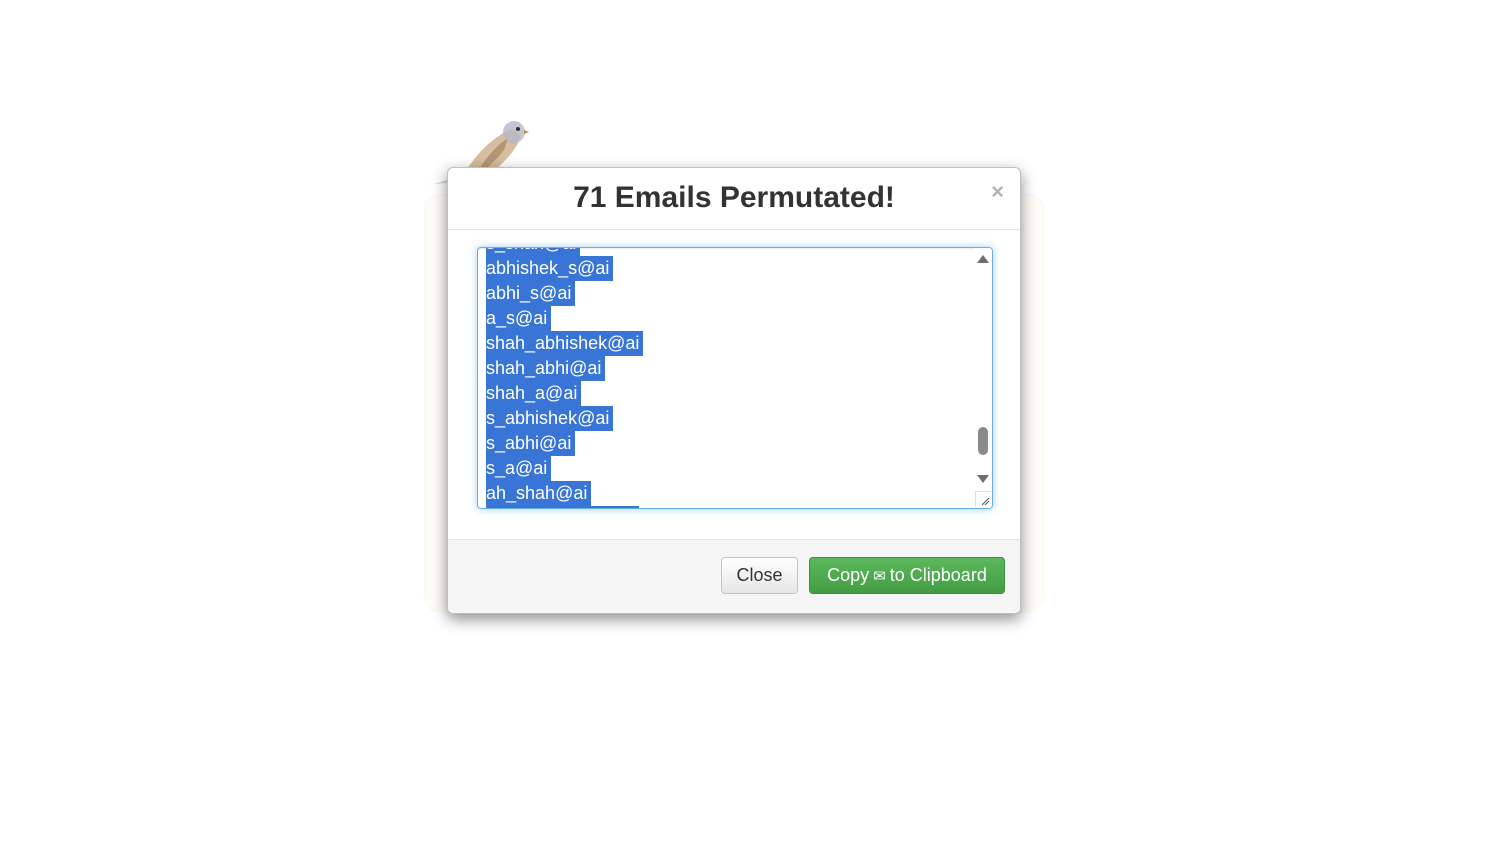 The image size is (1500, 844). I want to click on email-list-item: abhishek_s@ai, so click(729, 268).